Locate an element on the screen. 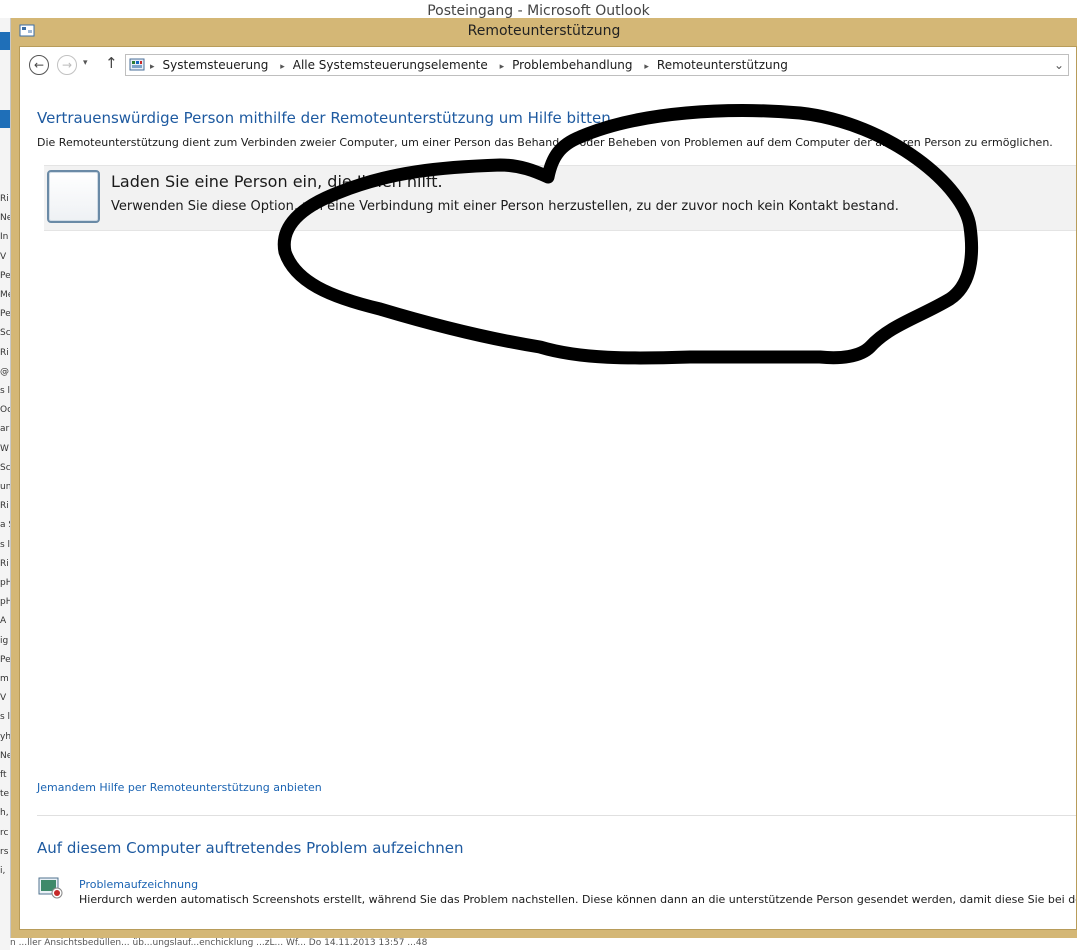 Image resolution: width=1077 pixels, height=950 pixels. background-text-fragment: te is located at coordinates (5, 794).